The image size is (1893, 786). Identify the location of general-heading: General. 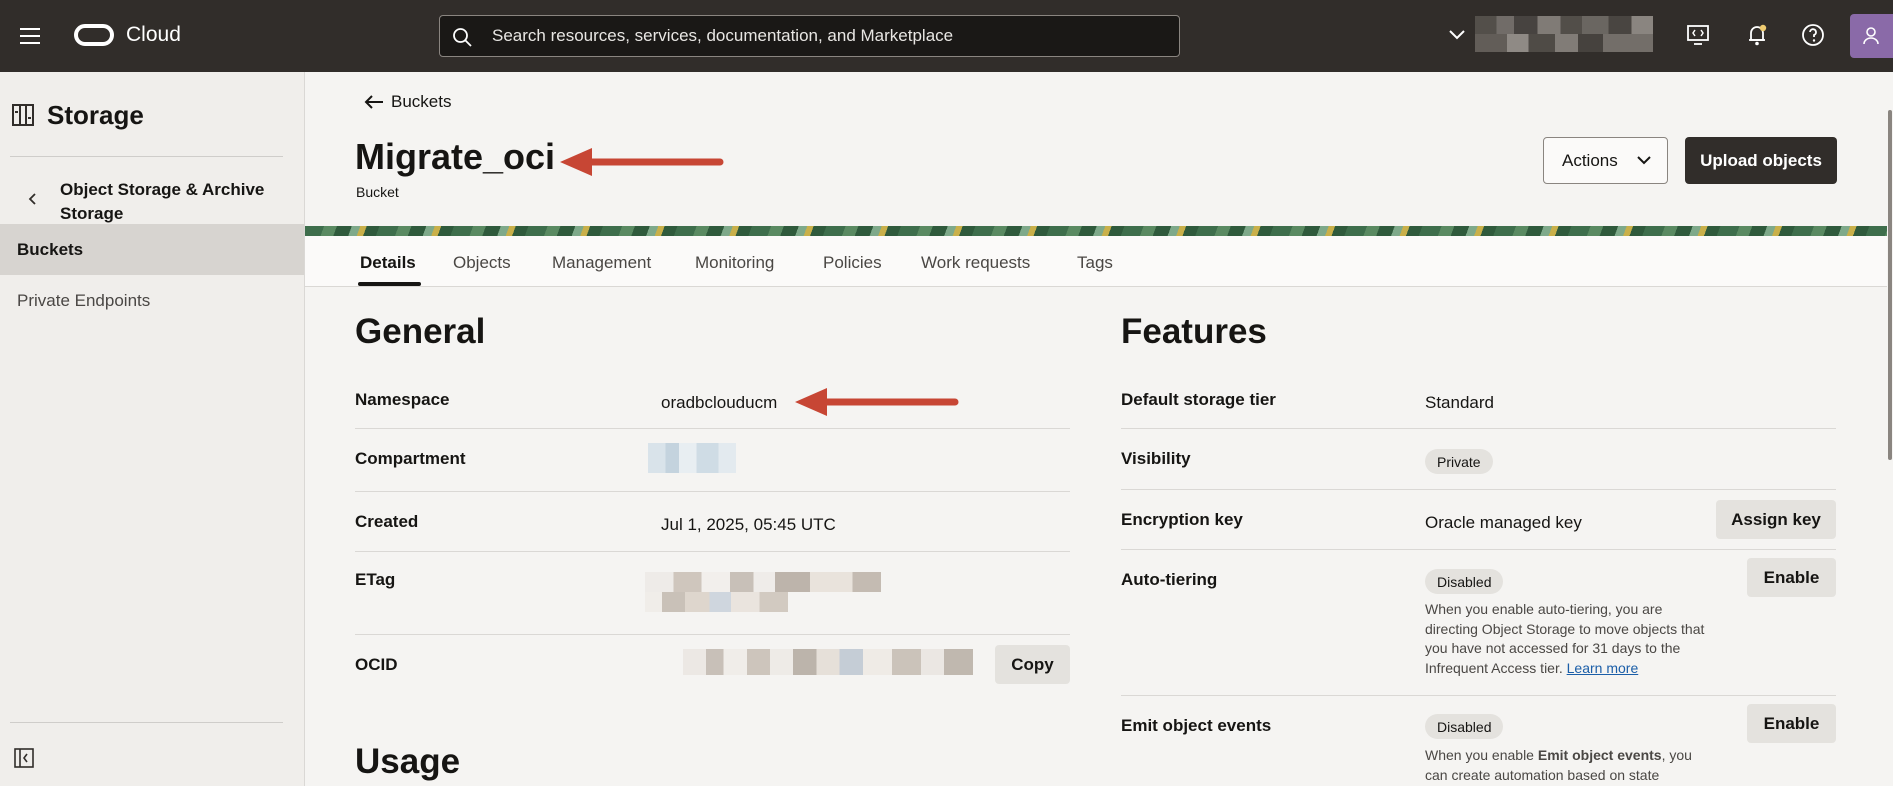
(420, 331).